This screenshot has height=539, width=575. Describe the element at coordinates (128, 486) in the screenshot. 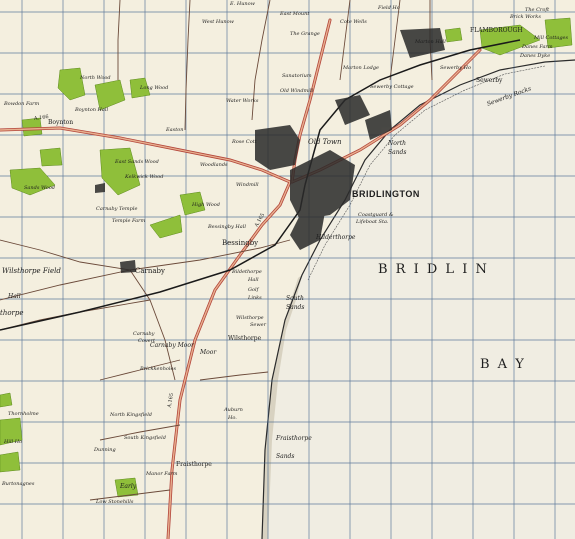

I see `label-early: Early` at that location.